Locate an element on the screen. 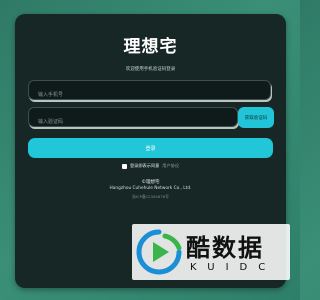 This screenshot has width=320, height=300. agree-checkbox is located at coordinates (124, 166).